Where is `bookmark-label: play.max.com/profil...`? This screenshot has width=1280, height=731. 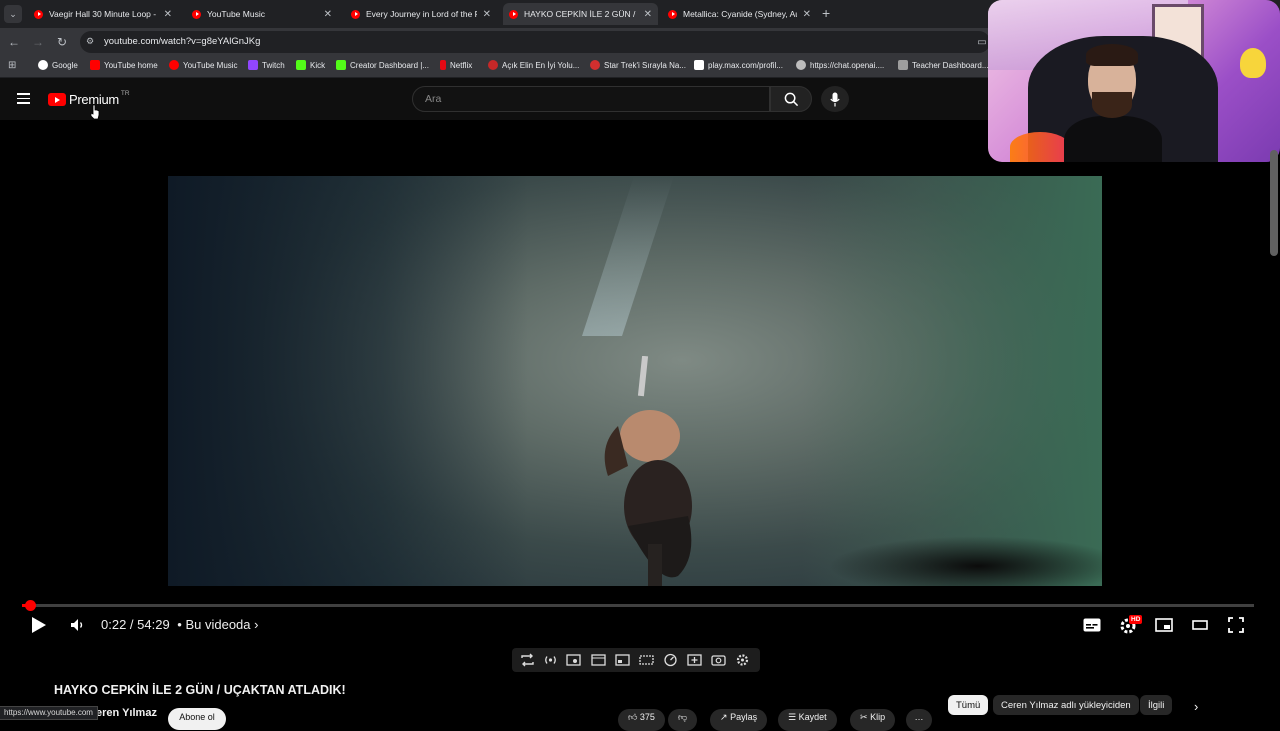 bookmark-label: play.max.com/profil... is located at coordinates (745, 65).